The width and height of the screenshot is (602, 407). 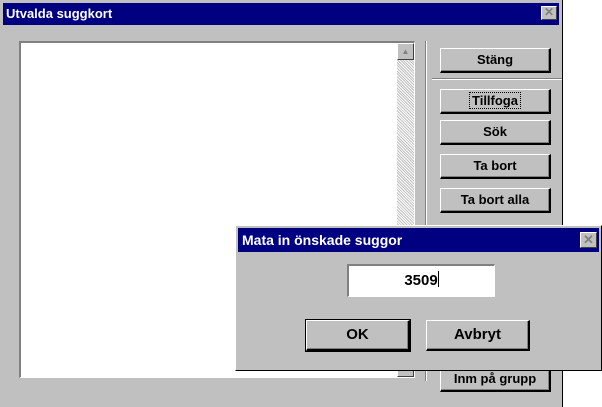 What do you see at coordinates (497, 79) in the screenshot?
I see `horizontal-divider` at bounding box center [497, 79].